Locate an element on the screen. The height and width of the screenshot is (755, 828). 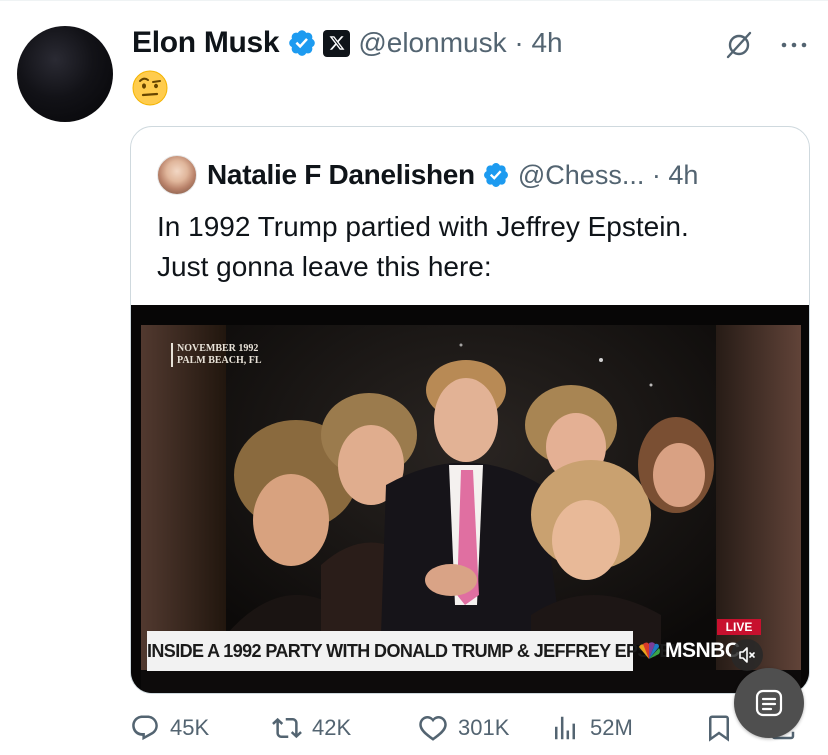
peacock-icon is located at coordinates (649, 650).